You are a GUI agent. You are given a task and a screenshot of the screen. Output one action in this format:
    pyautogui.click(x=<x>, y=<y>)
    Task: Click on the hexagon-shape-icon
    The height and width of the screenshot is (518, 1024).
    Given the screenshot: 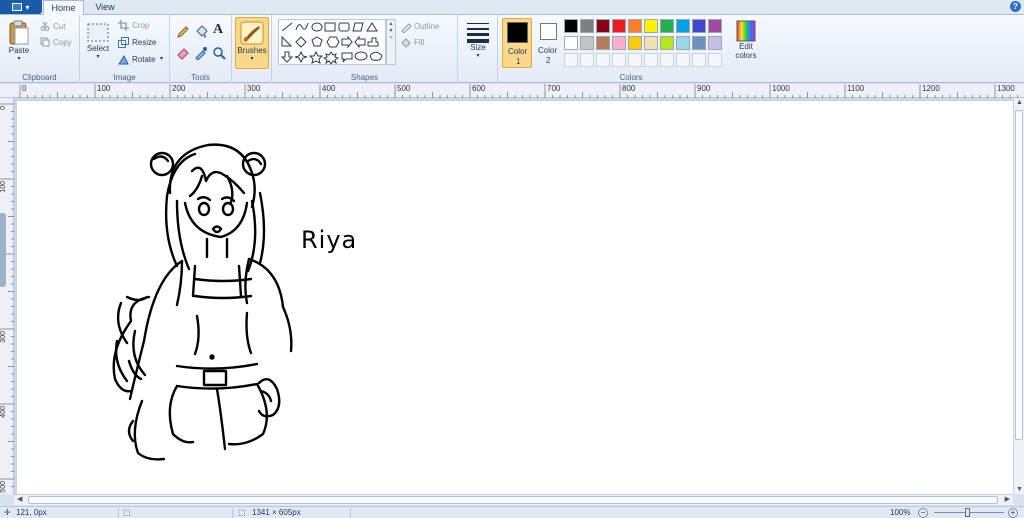 What is the action you would take?
    pyautogui.click(x=333, y=42)
    